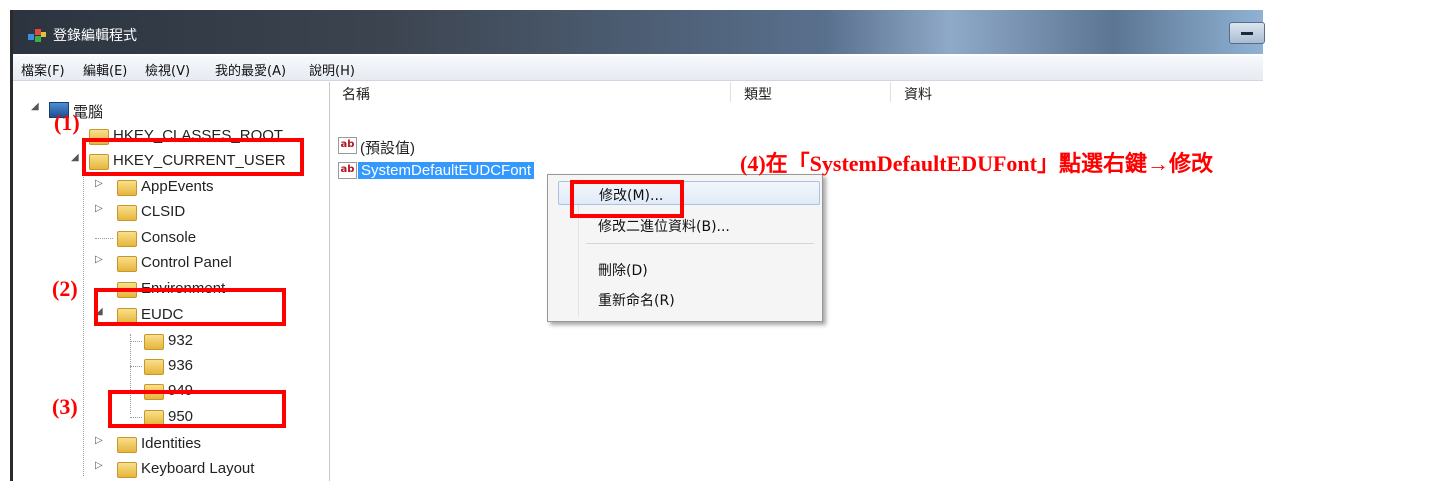 This screenshot has height=481, width=1432. What do you see at coordinates (163, 211) in the screenshot?
I see `tree-label: CLSID` at bounding box center [163, 211].